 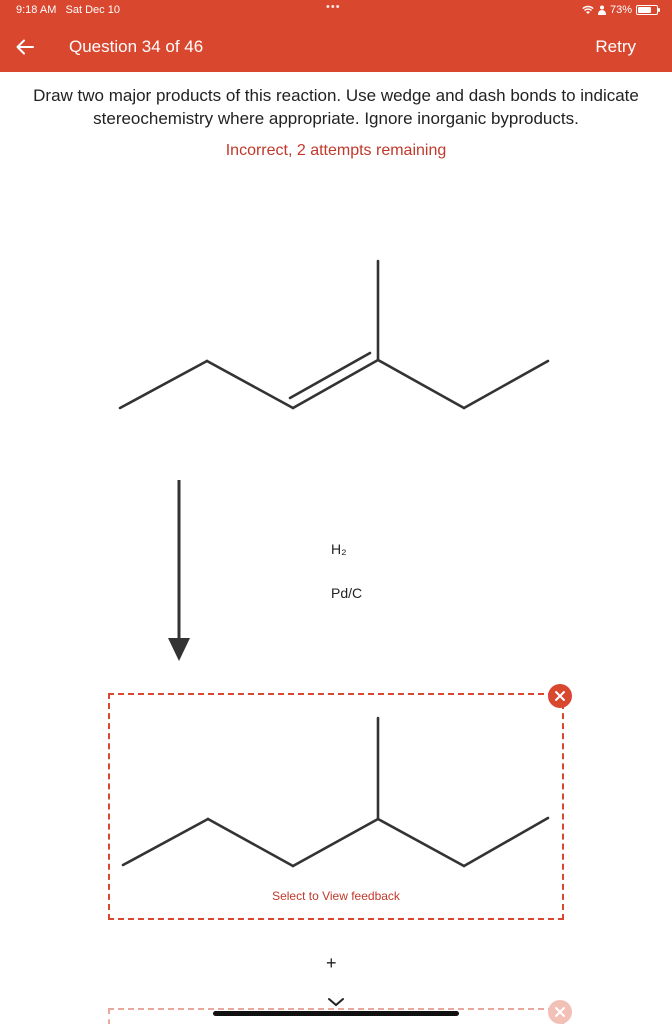 What do you see at coordinates (615, 47) in the screenshot?
I see `retry-button: Retry` at bounding box center [615, 47].